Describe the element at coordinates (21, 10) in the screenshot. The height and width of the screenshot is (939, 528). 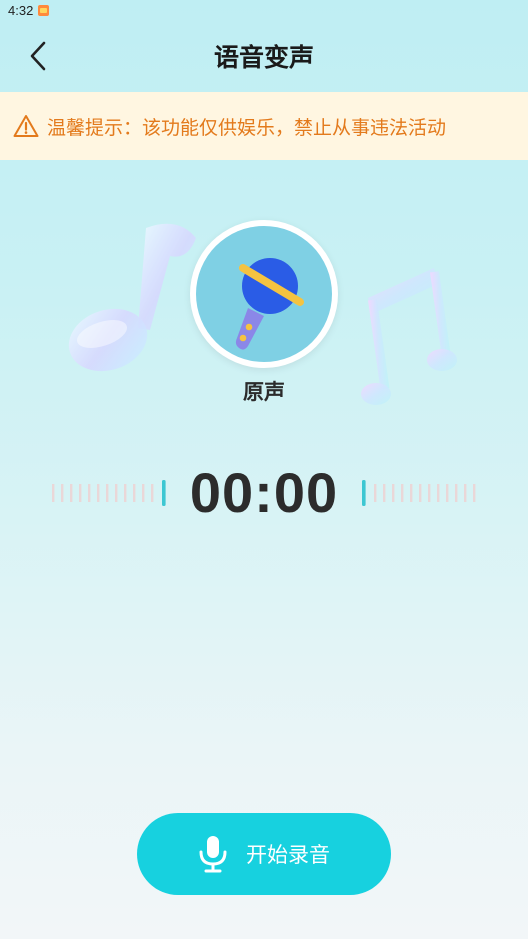
I see `status-time: 4:32` at that location.